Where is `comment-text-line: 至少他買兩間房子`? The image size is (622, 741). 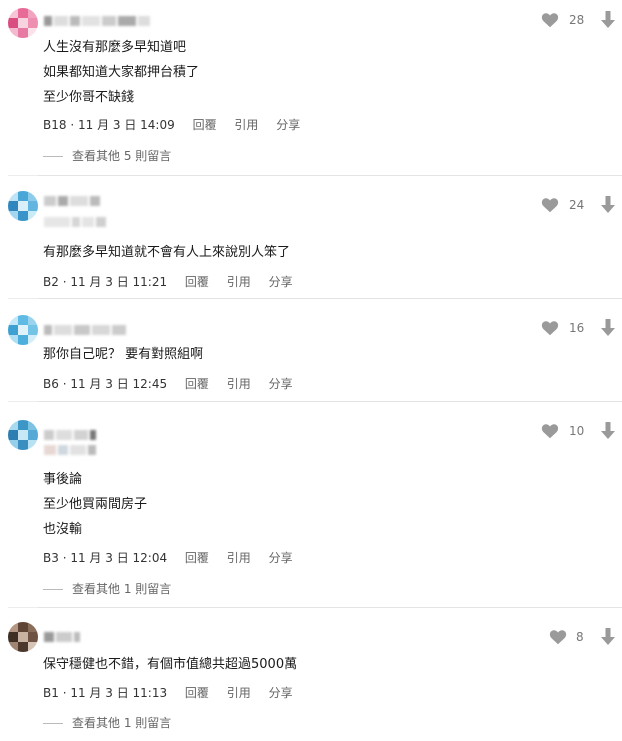
comment-text-line: 至少他買兩間房子 is located at coordinates (95, 504).